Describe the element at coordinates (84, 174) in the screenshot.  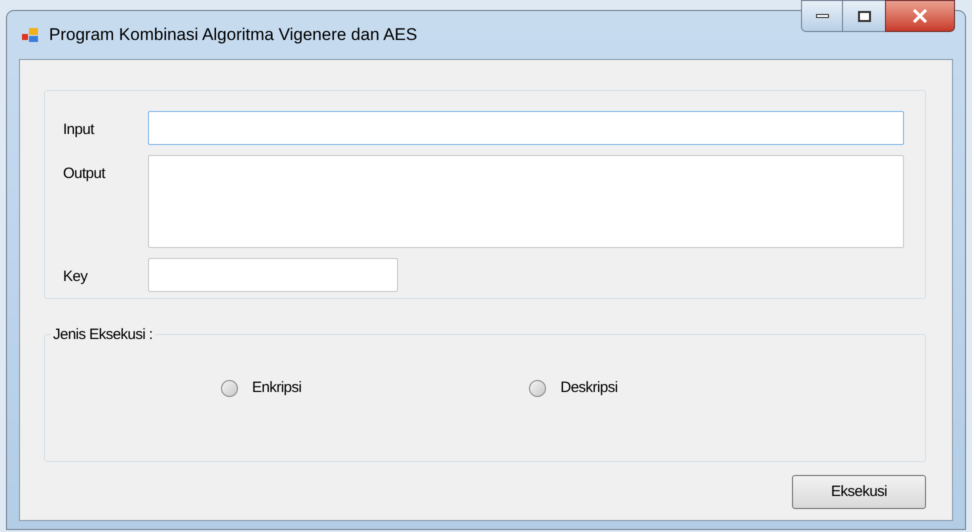
I see `field-label: Output` at that location.